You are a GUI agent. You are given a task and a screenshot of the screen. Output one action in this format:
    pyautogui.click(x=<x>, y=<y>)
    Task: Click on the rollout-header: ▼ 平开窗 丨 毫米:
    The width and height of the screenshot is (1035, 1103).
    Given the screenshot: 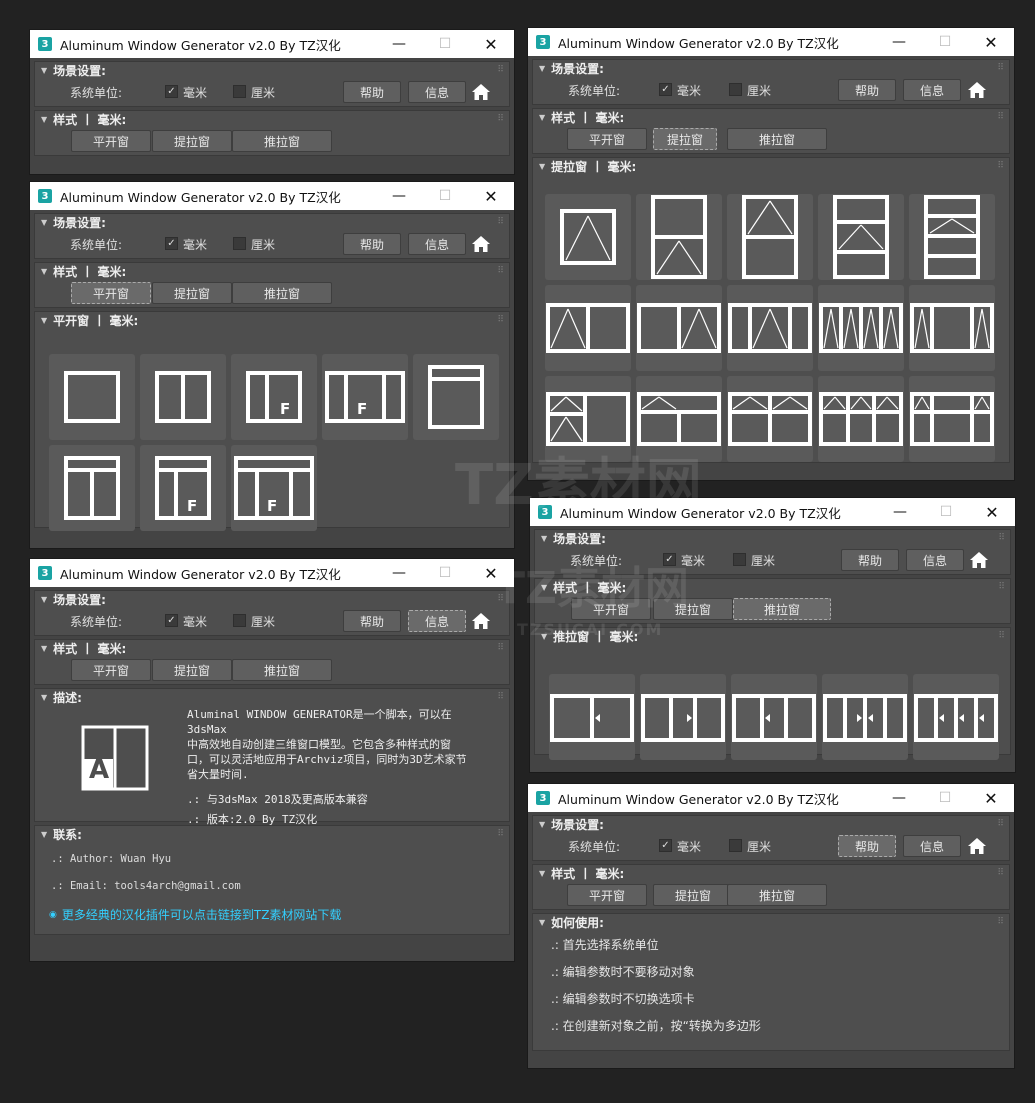 What is the action you would take?
    pyautogui.click(x=272, y=320)
    